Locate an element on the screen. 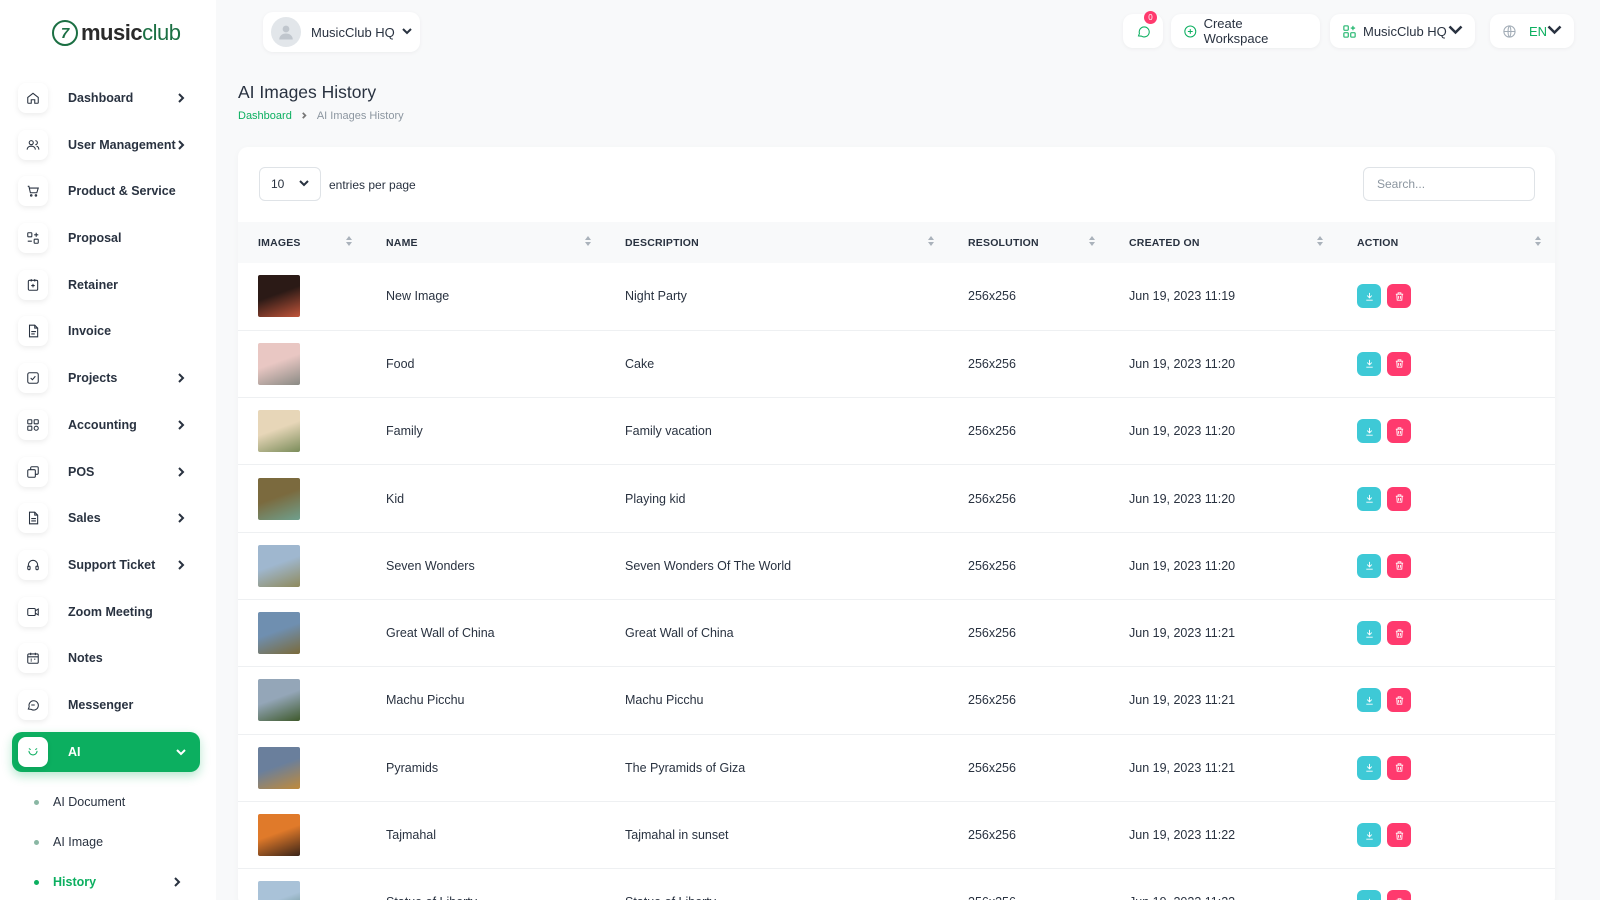 This screenshot has width=1600, height=900. column-header-images: IMAGES is located at coordinates (302, 242).